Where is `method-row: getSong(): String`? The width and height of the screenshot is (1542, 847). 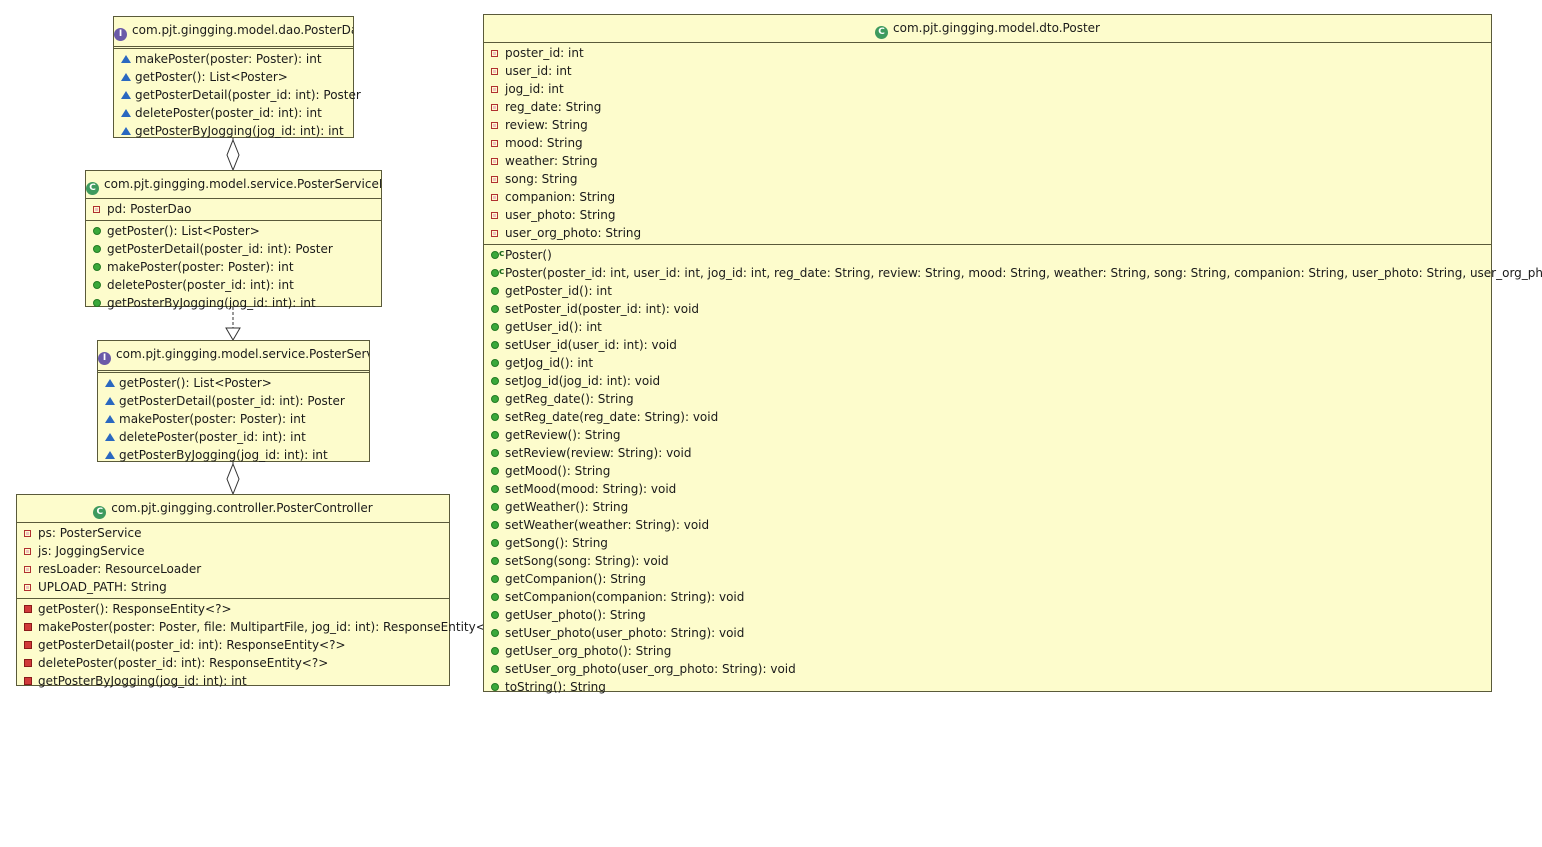
method-row: getSong(): String is located at coordinates (987, 543).